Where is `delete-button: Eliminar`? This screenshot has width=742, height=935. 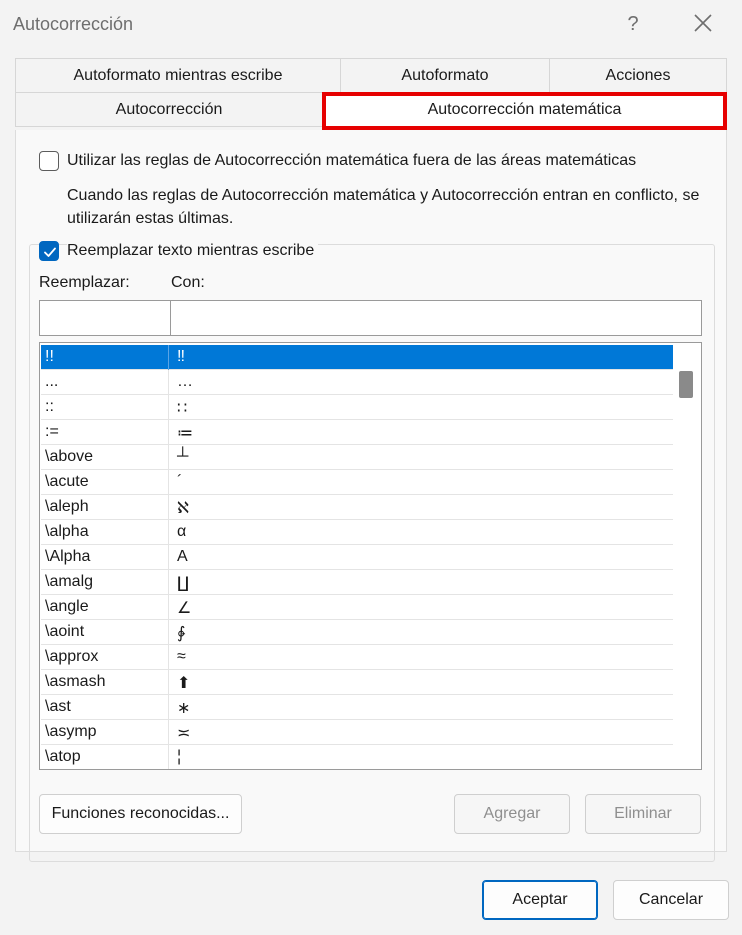
delete-button: Eliminar is located at coordinates (643, 814).